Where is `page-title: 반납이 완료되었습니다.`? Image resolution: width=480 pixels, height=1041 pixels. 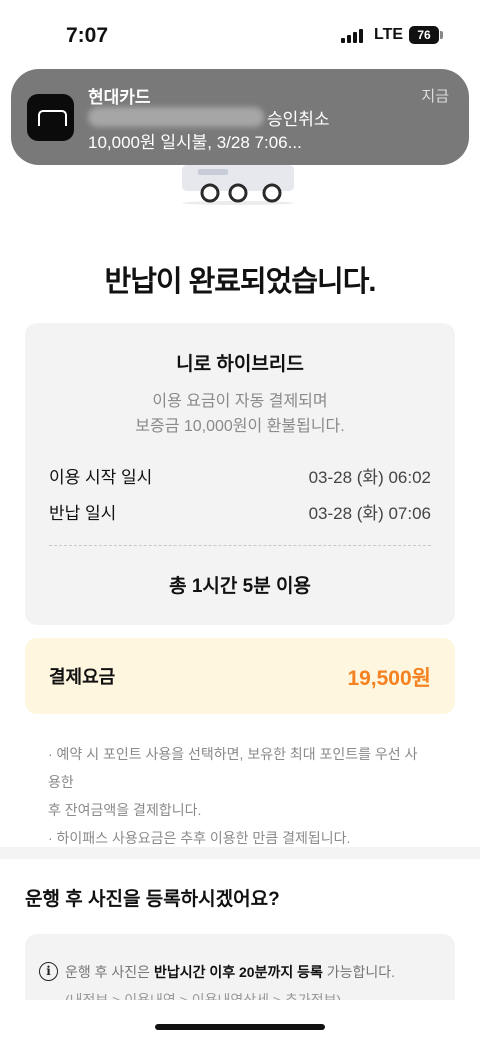 page-title: 반납이 완료되었습니다. is located at coordinates (240, 282).